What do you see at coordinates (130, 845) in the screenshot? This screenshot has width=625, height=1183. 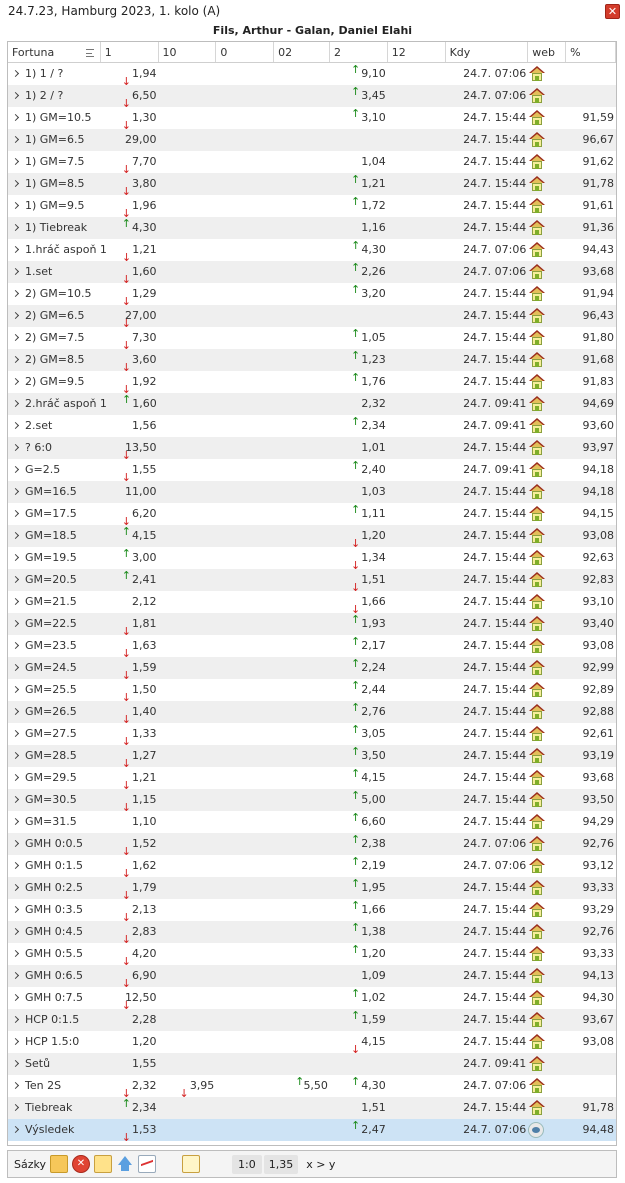 I see `odds-cell: 1,52 ↓` at bounding box center [130, 845].